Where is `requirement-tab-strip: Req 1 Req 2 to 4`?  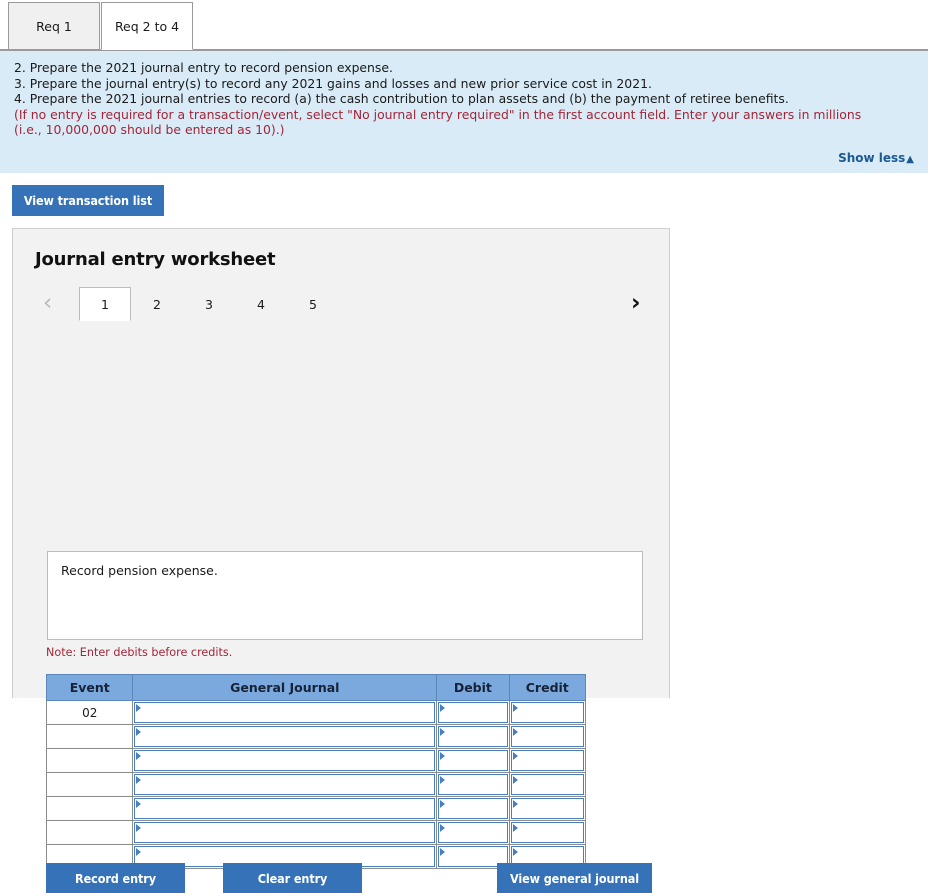
requirement-tab-strip: Req 1 Req 2 to 4 is located at coordinates (464, 25).